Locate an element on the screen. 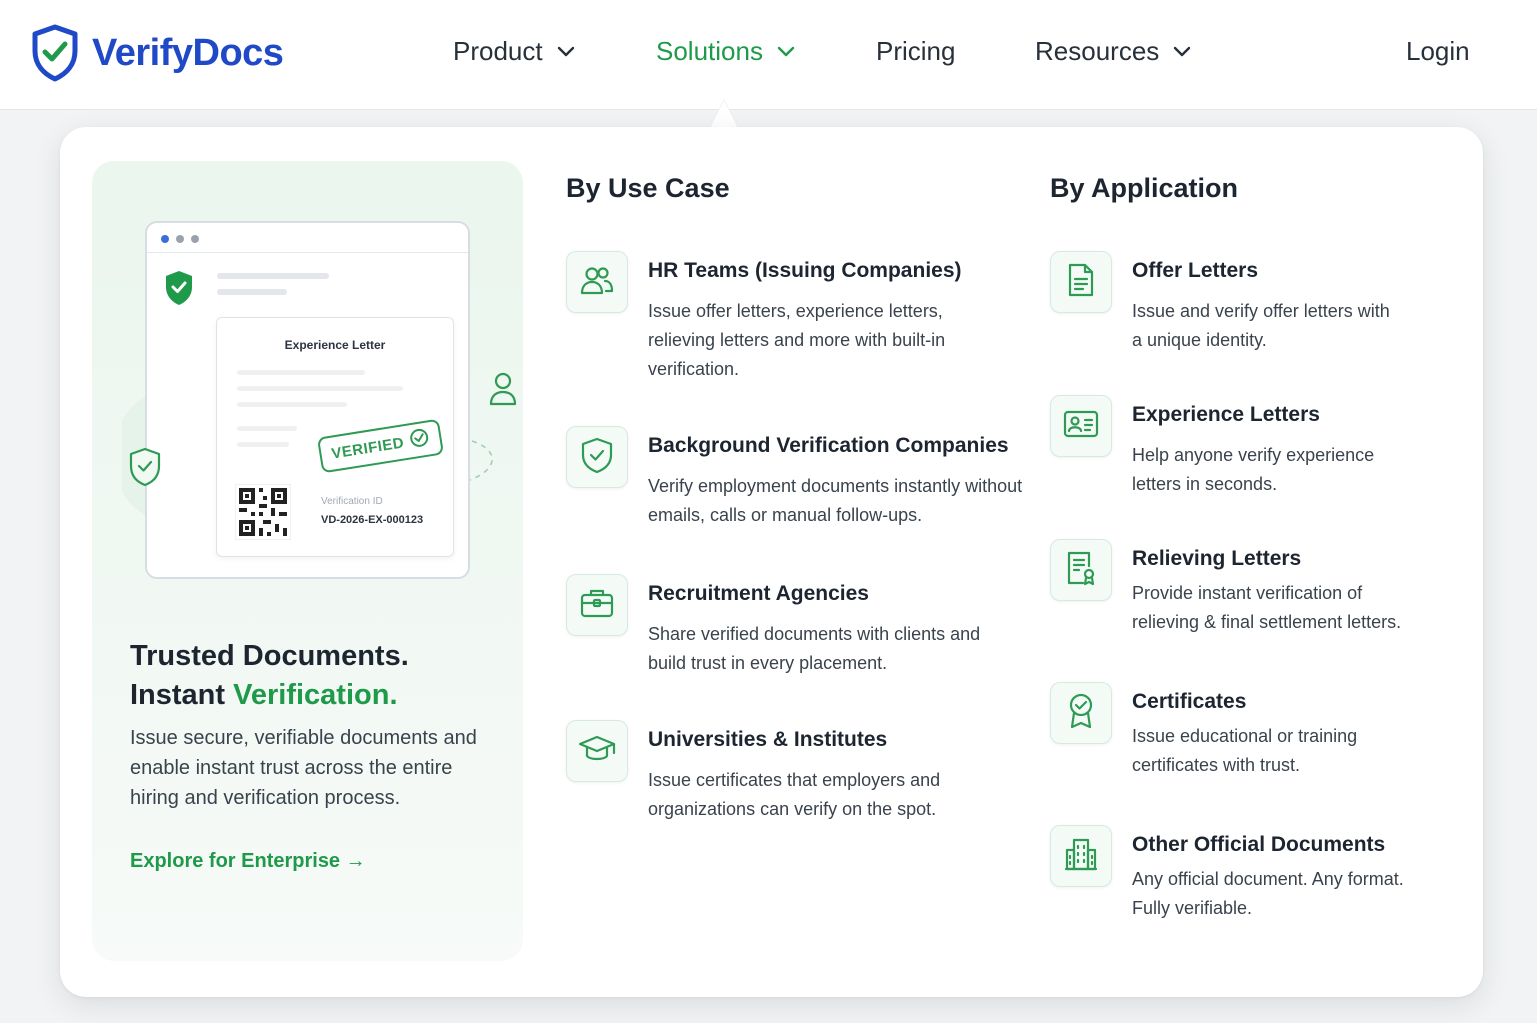 The image size is (1537, 1023). verification-id-value: VD-2026-EX-000123 is located at coordinates (372, 520).